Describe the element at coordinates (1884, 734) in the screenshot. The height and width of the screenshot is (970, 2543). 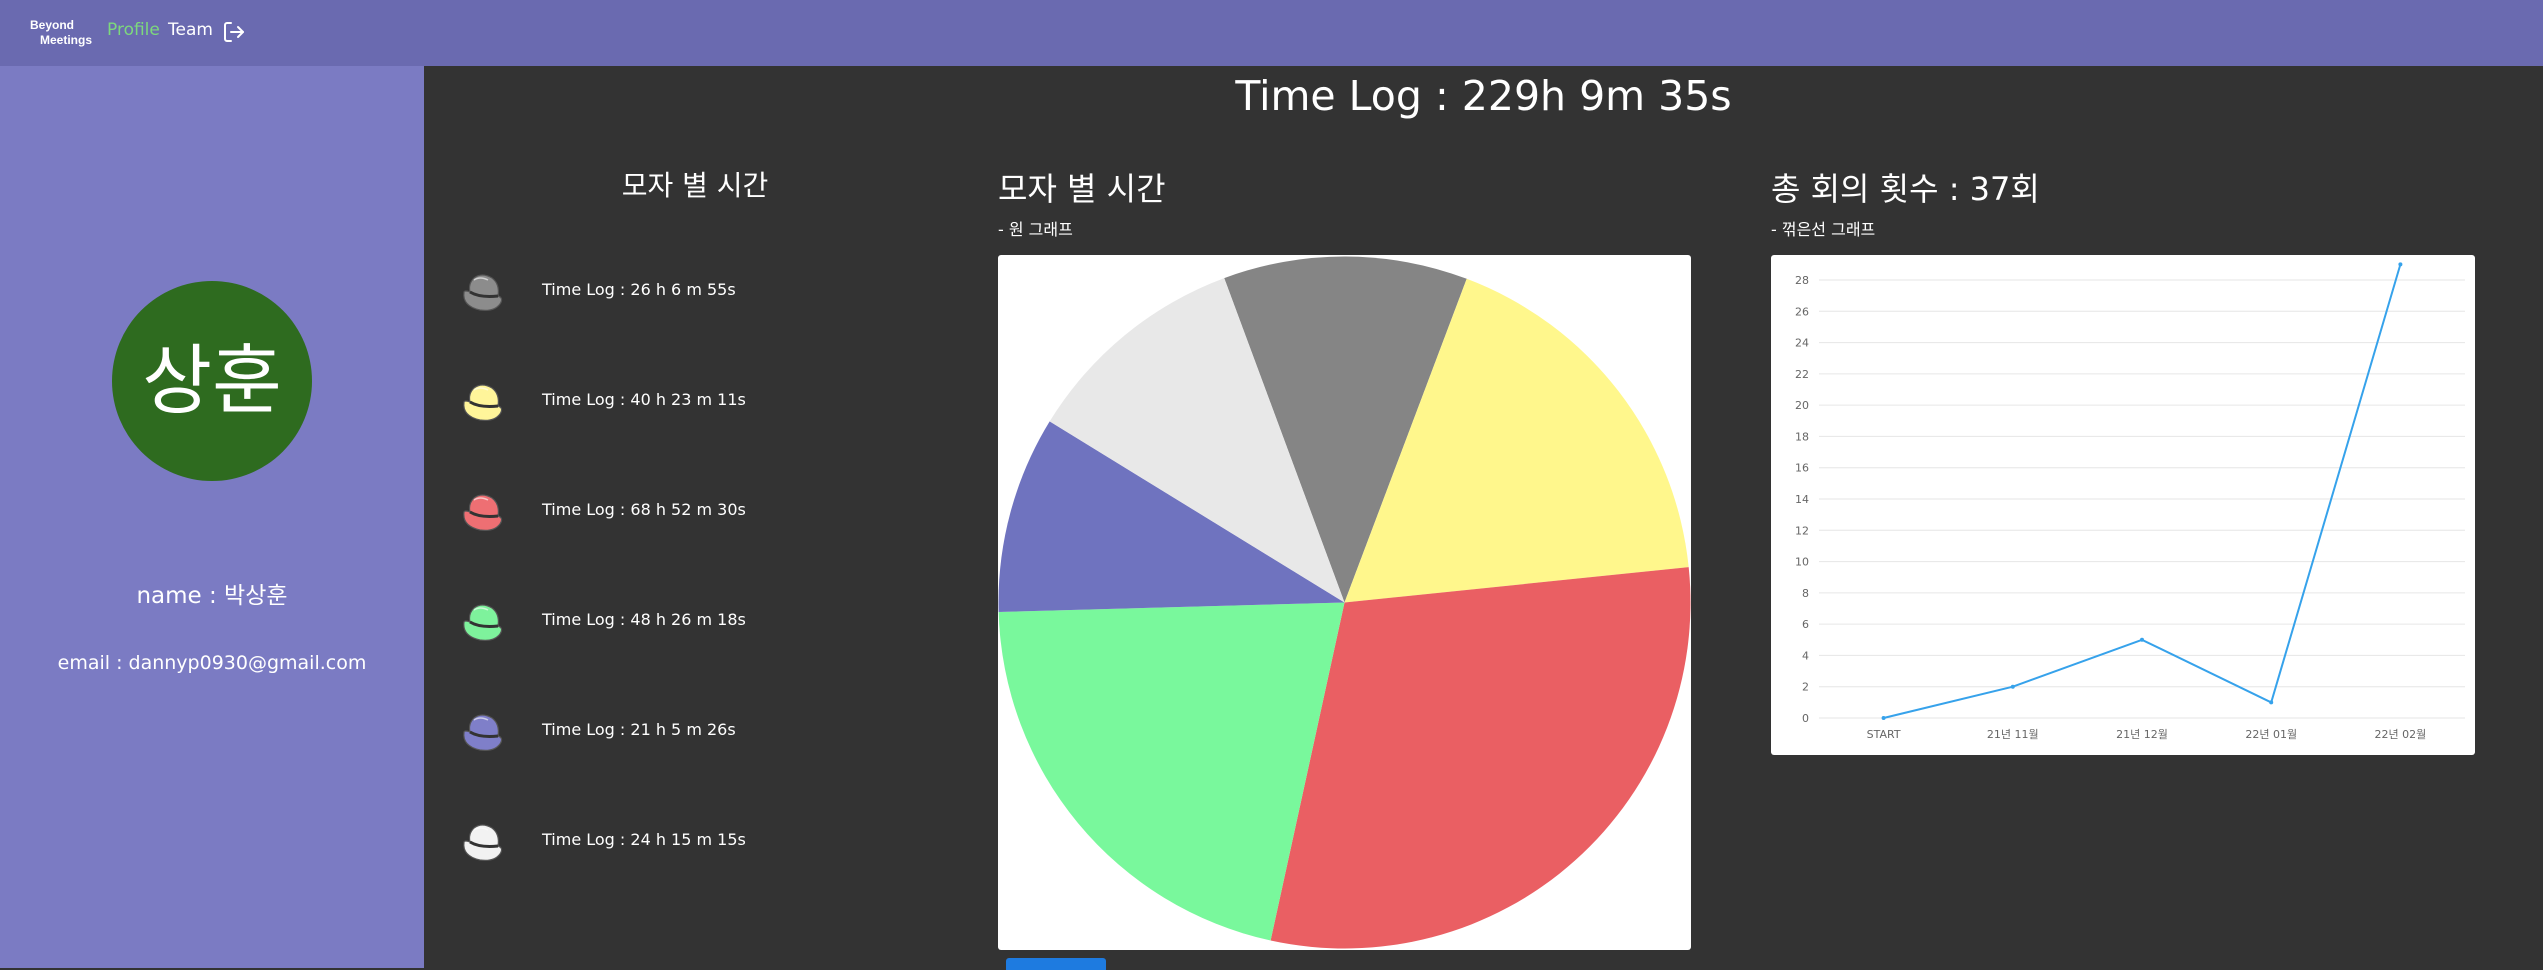
I see `x-tick-label: START` at that location.